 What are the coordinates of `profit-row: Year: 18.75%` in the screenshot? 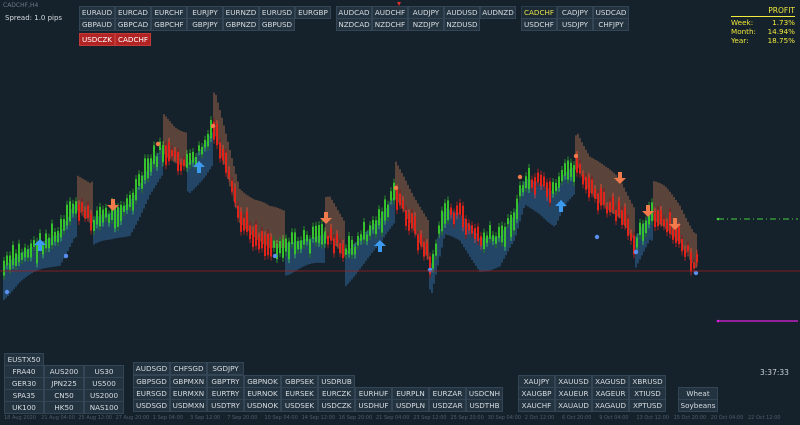 It's located at (763, 40).